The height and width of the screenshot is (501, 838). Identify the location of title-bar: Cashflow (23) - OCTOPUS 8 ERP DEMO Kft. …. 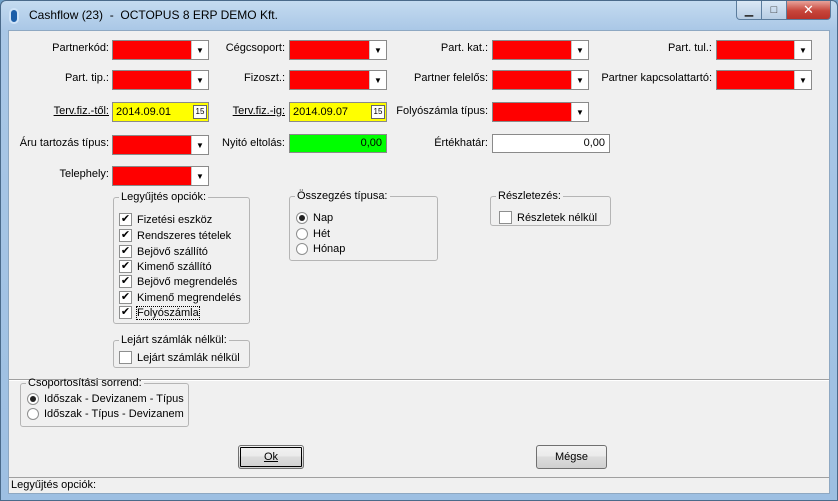
(419, 15).